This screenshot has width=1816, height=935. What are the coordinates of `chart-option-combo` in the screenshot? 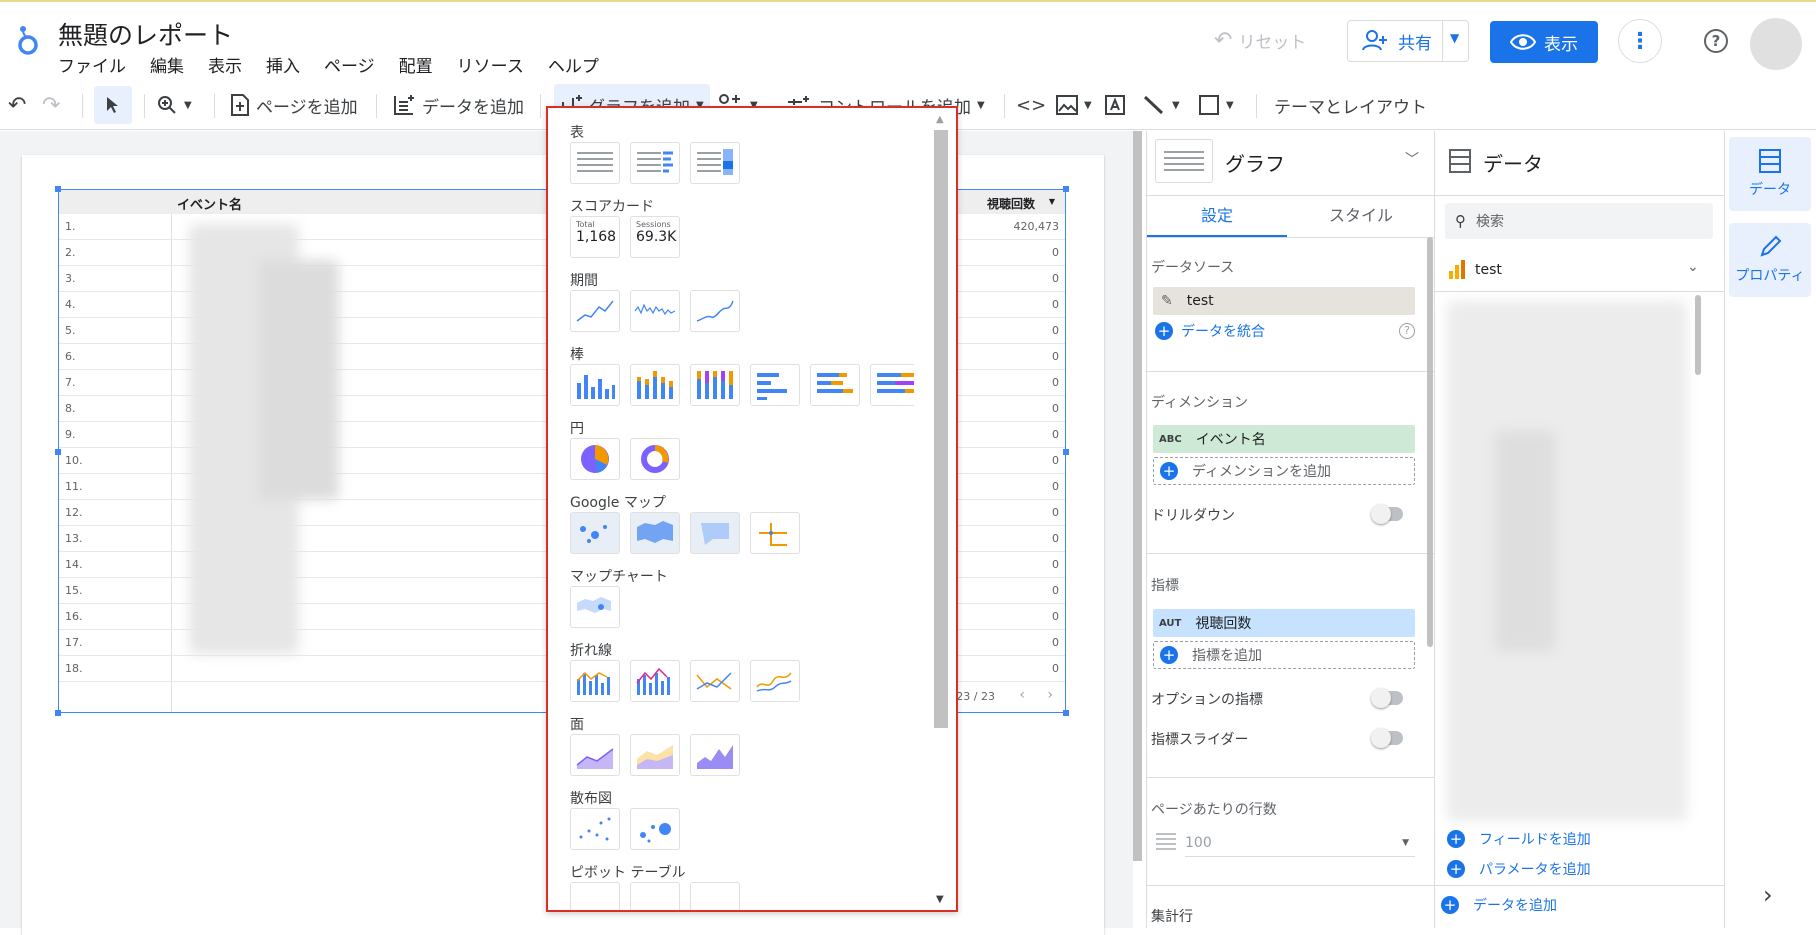 It's located at (595, 681).